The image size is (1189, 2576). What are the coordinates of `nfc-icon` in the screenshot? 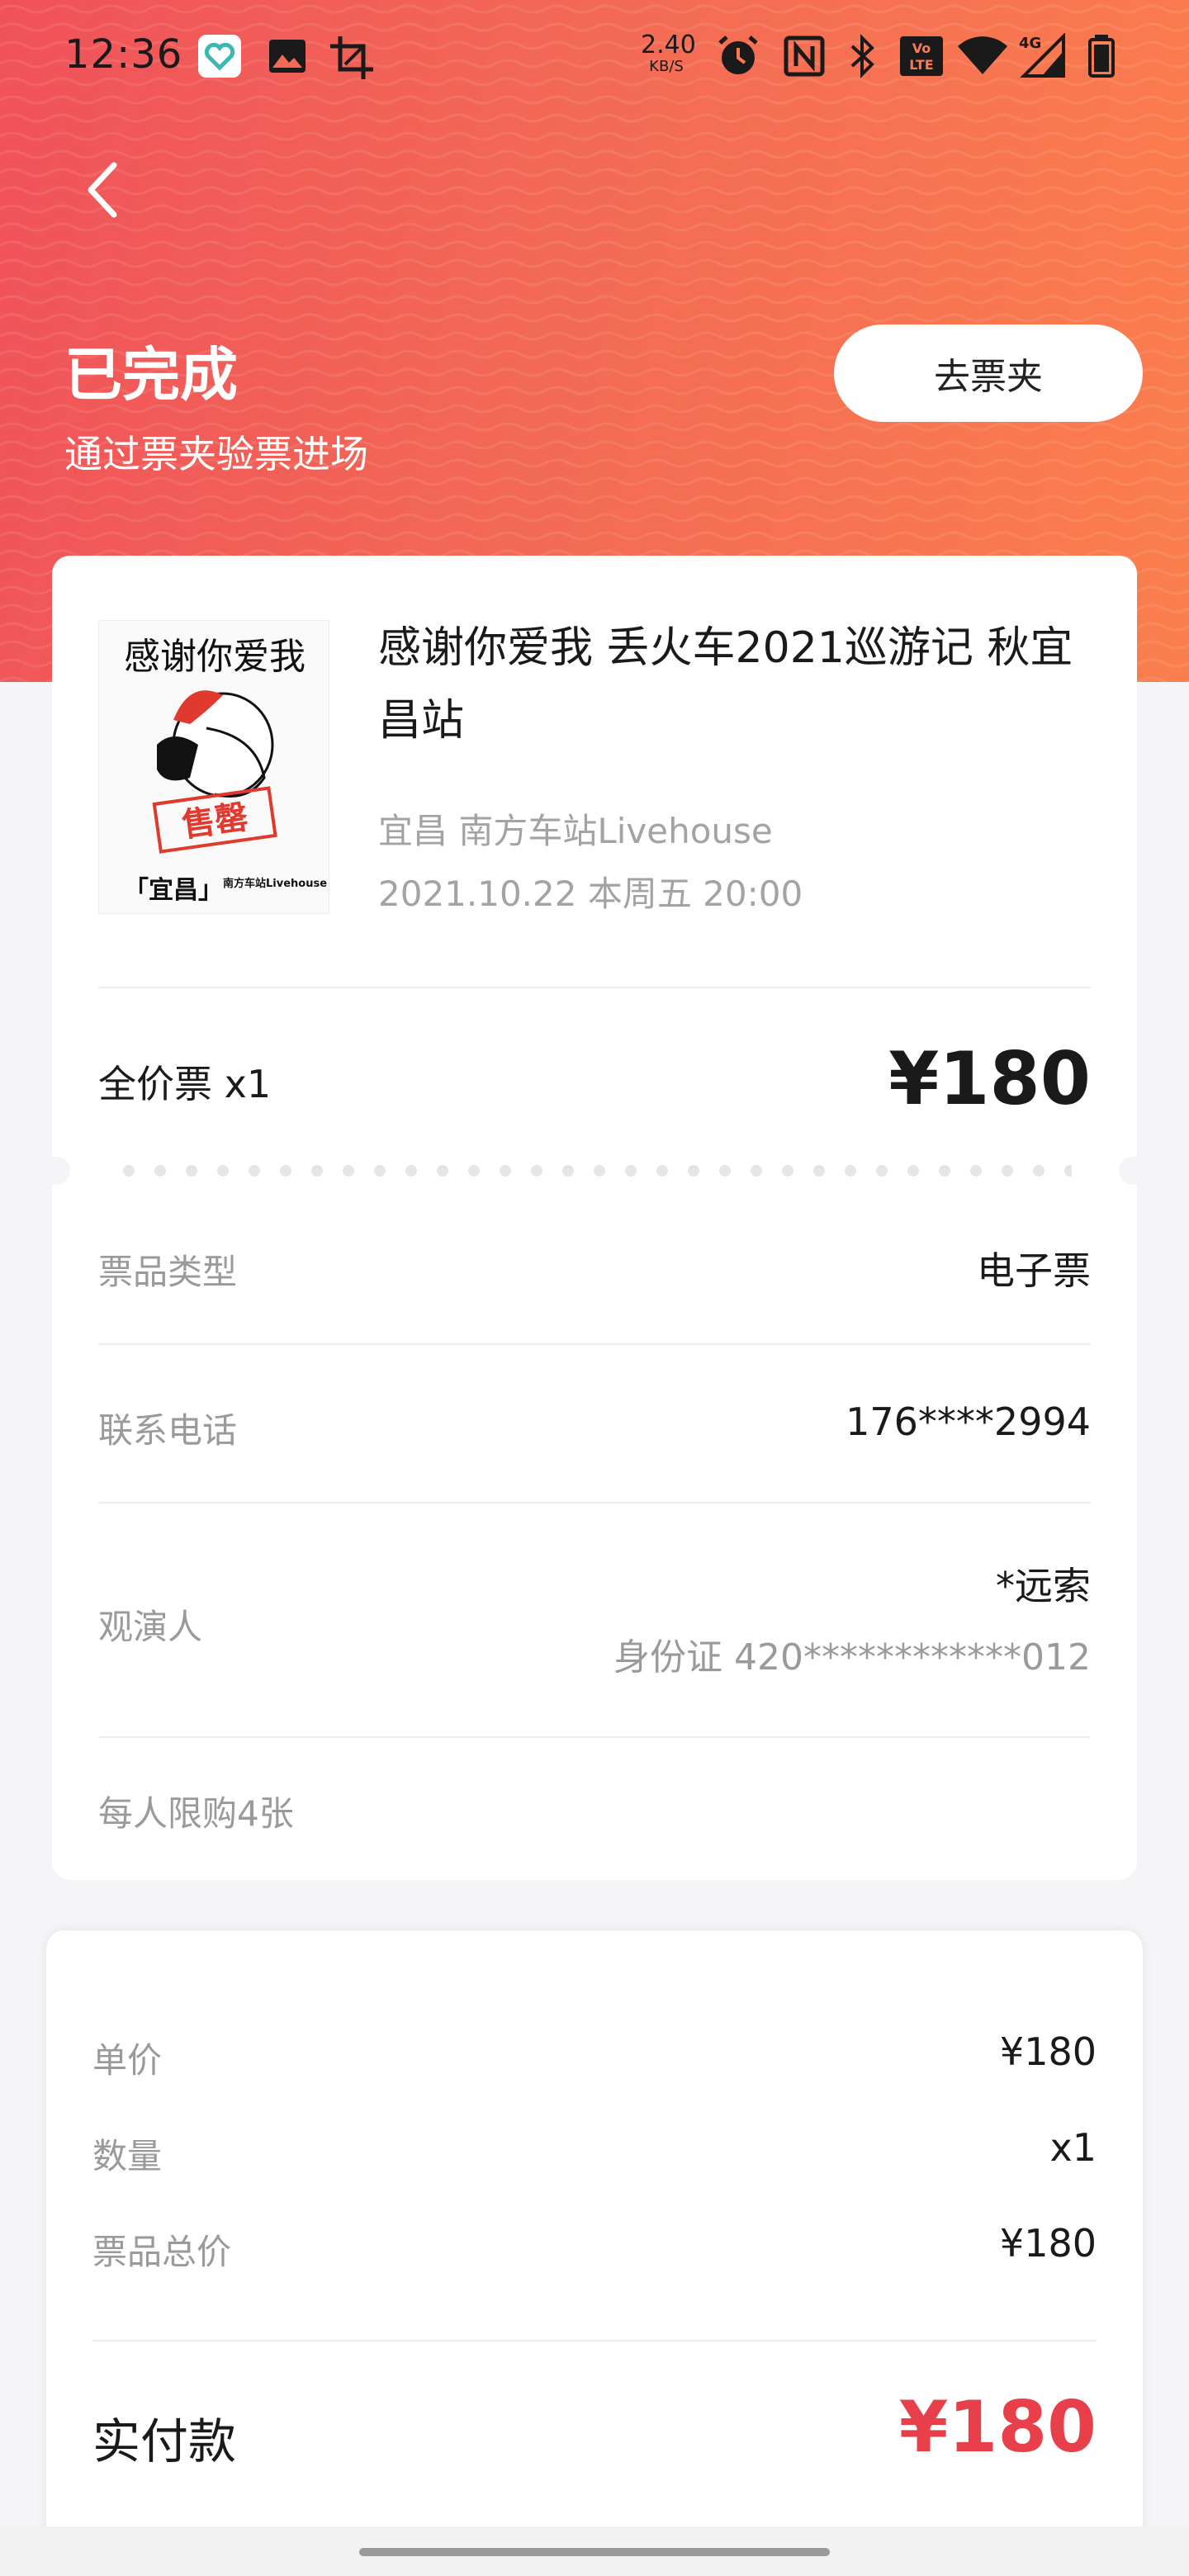 It's located at (804, 58).